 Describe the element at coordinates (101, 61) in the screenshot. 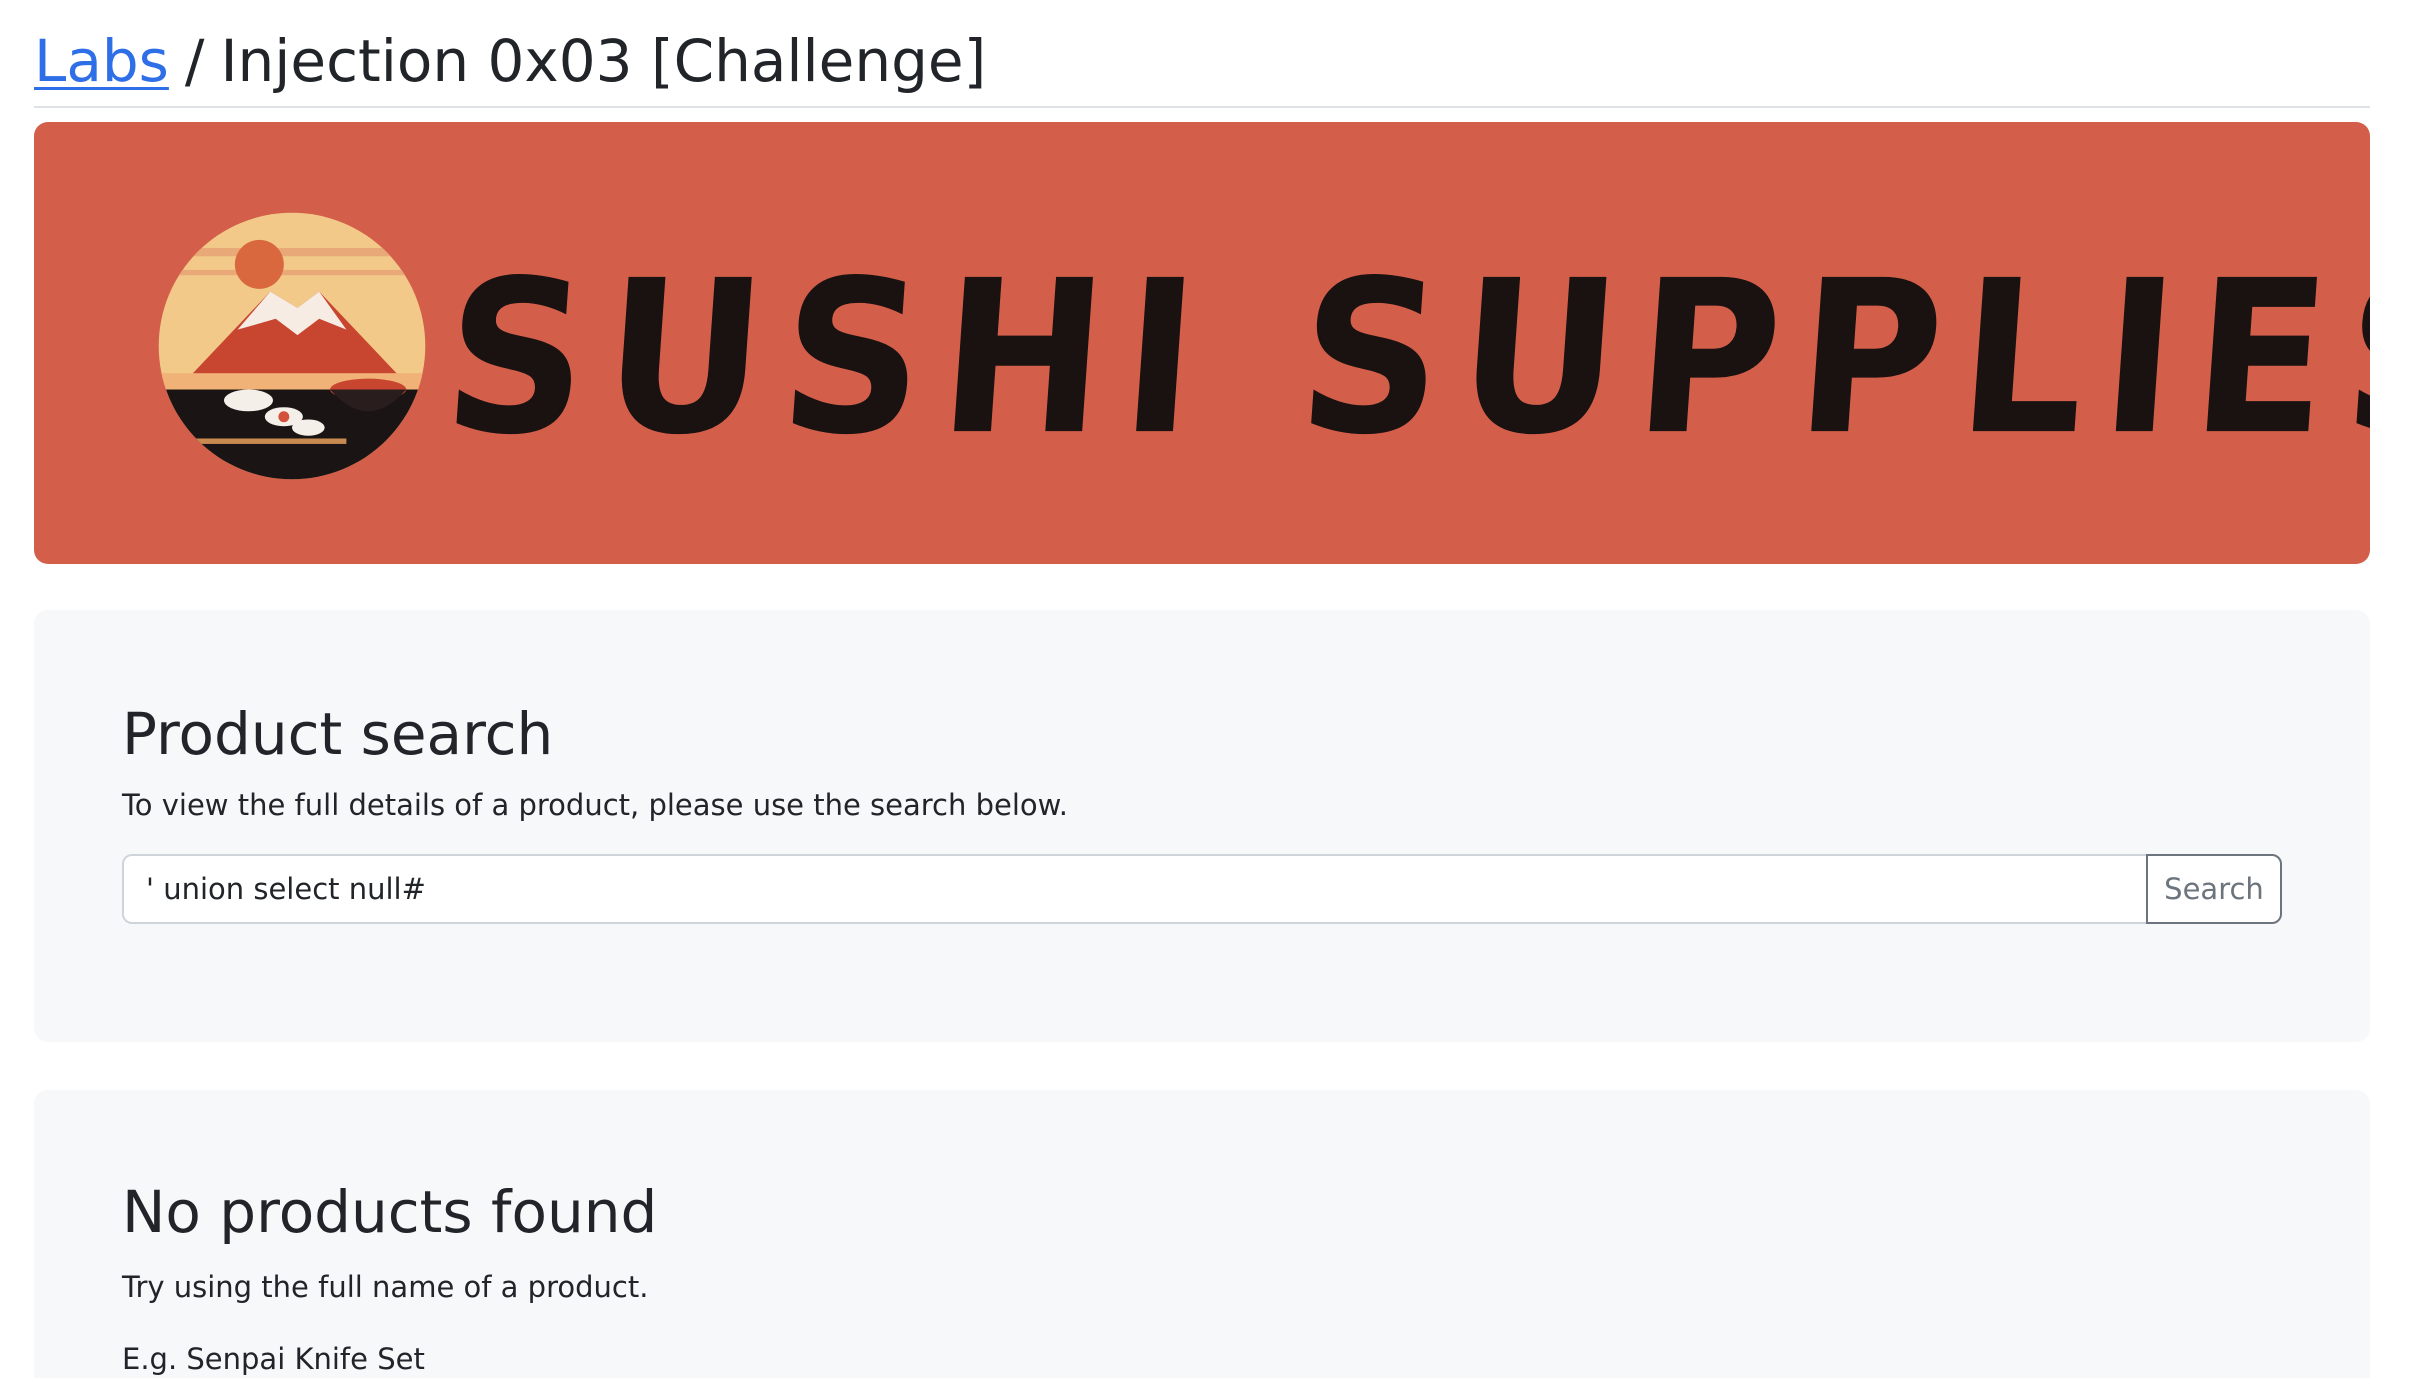

I see `breadcrumb-labs-link: Labs` at that location.